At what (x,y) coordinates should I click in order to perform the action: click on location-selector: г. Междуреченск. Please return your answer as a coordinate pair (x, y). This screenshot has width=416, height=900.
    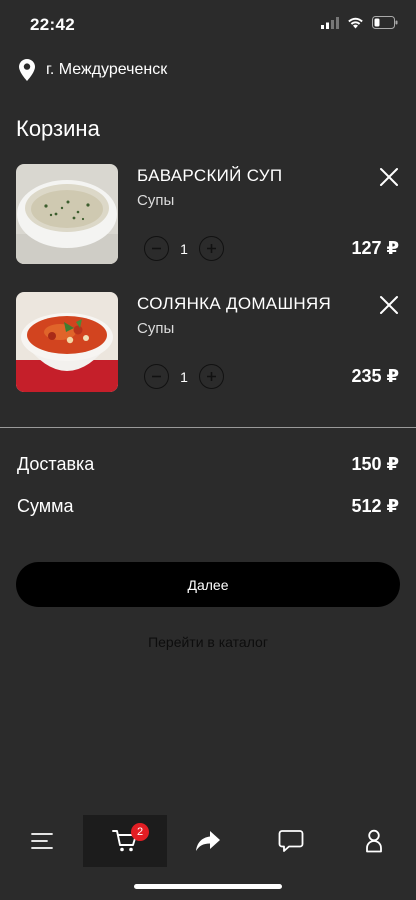
    Looking at the image, I should click on (92, 70).